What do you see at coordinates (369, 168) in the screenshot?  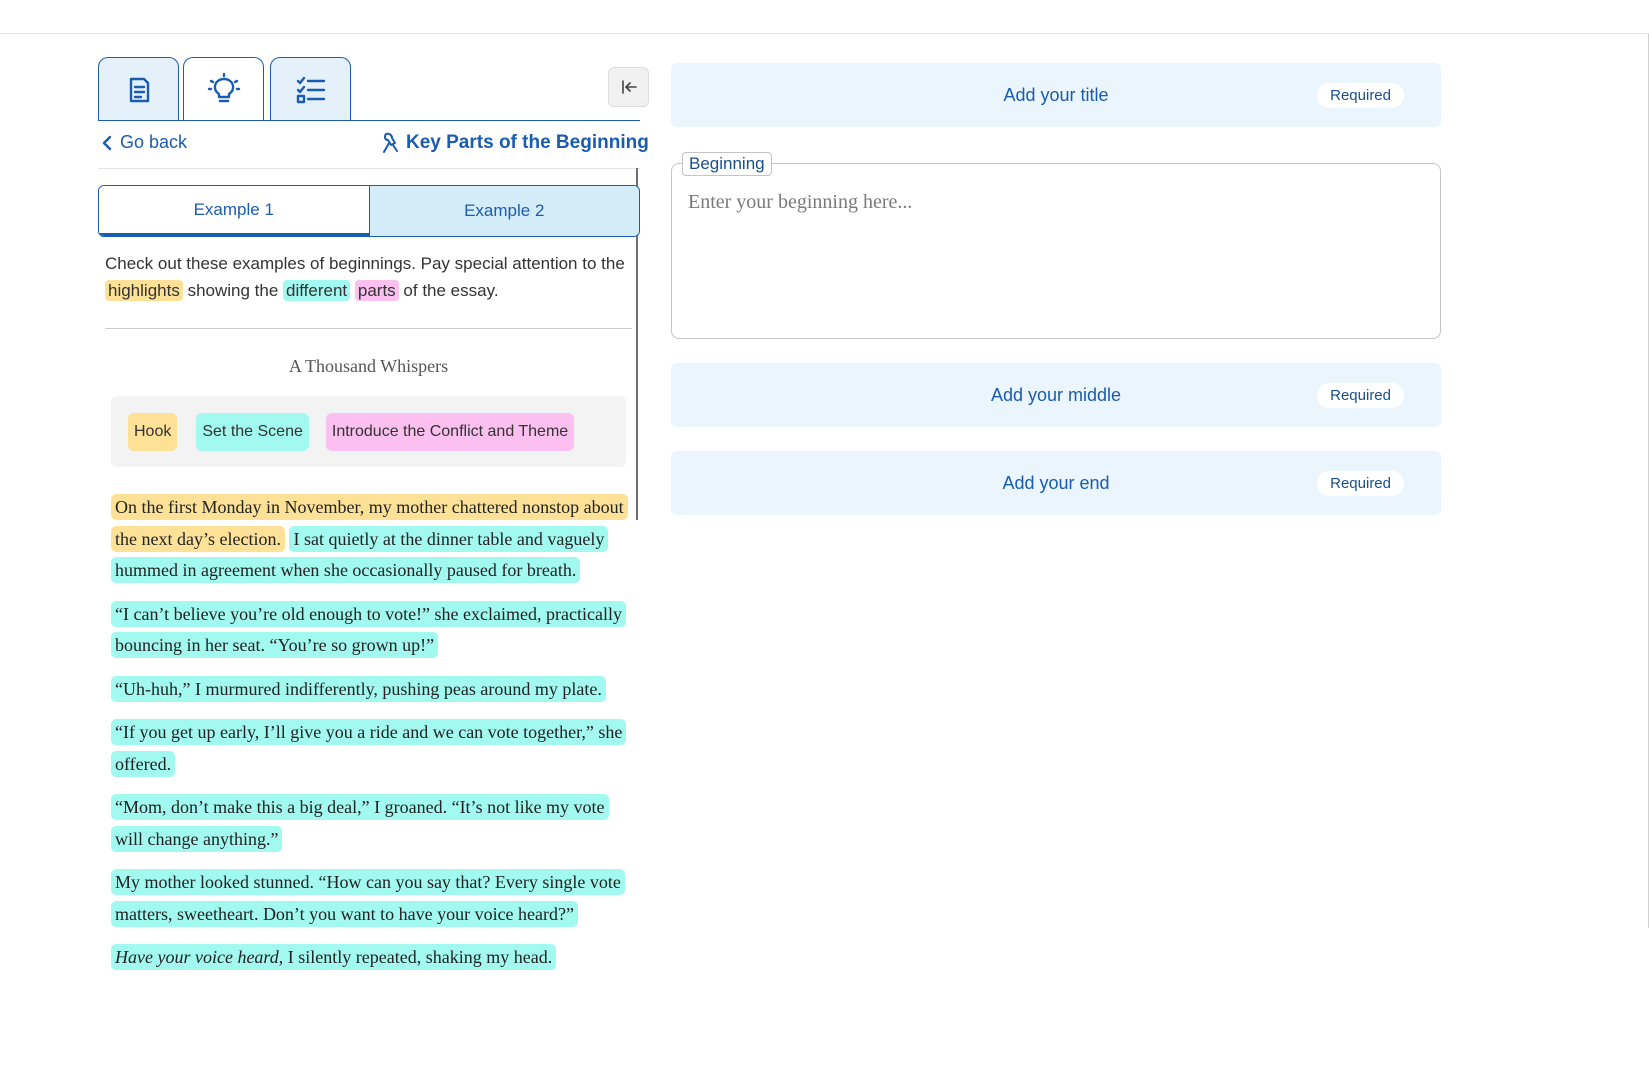 I see `subheader-divider` at bounding box center [369, 168].